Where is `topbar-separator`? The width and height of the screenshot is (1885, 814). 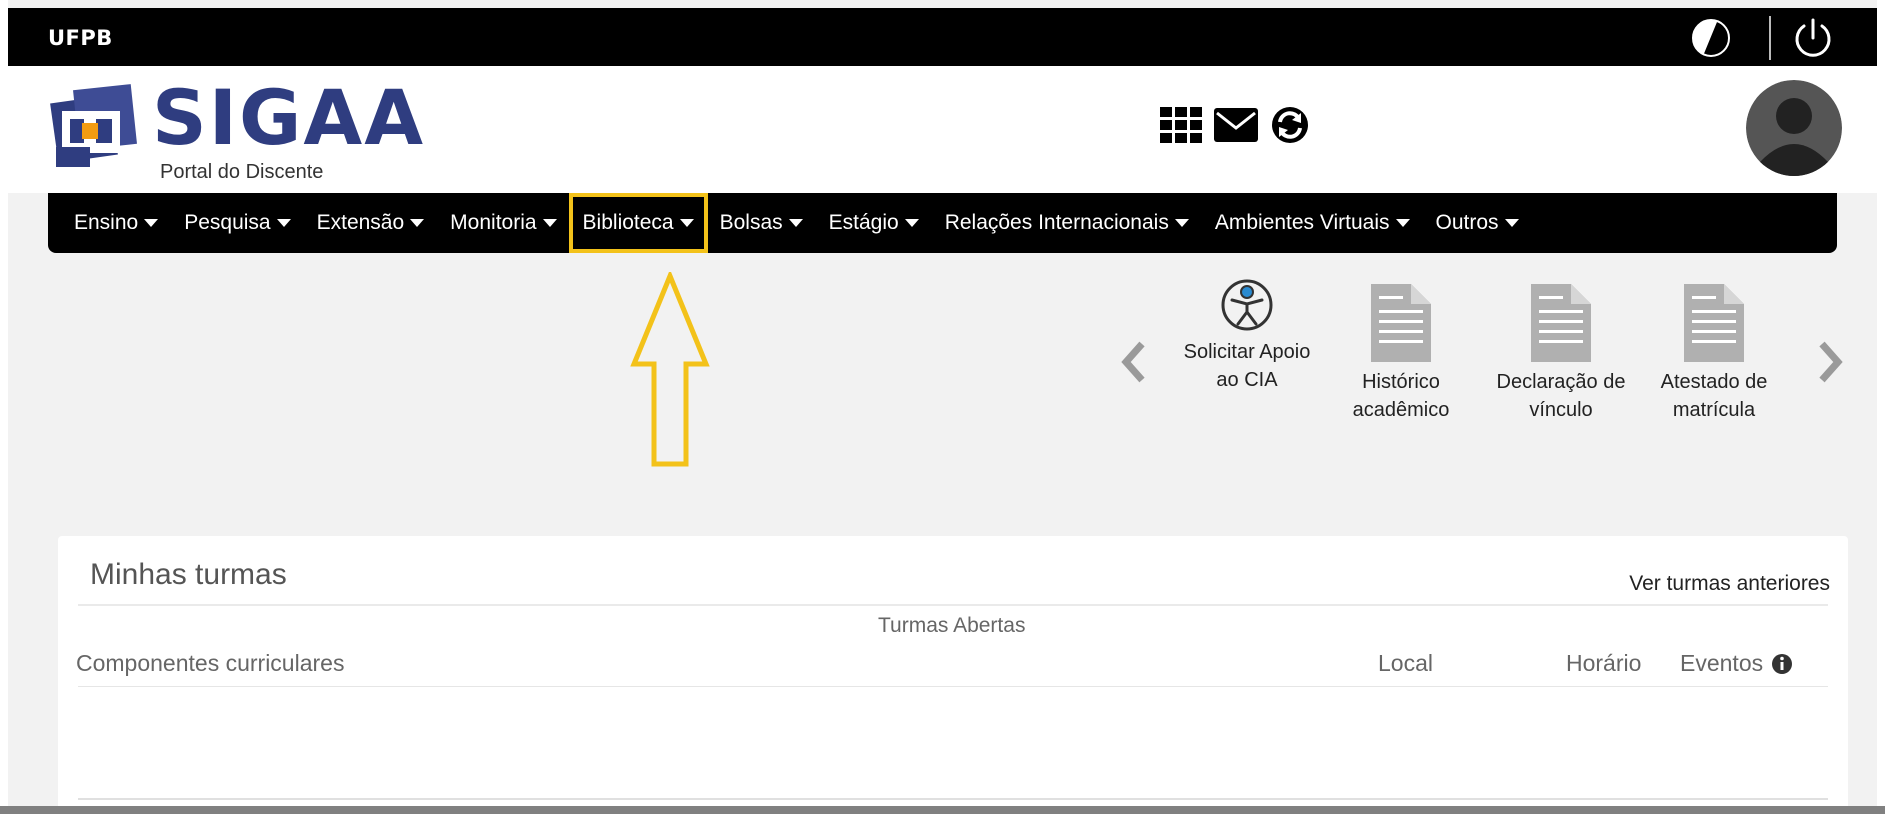 topbar-separator is located at coordinates (1770, 38).